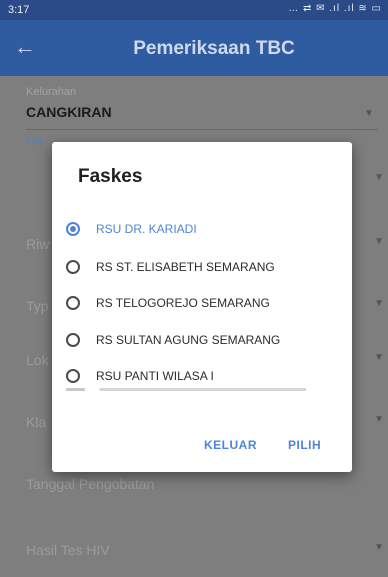 This screenshot has height=577, width=388. I want to click on riwayat-chevron-down-icon: ▼, so click(379, 241).